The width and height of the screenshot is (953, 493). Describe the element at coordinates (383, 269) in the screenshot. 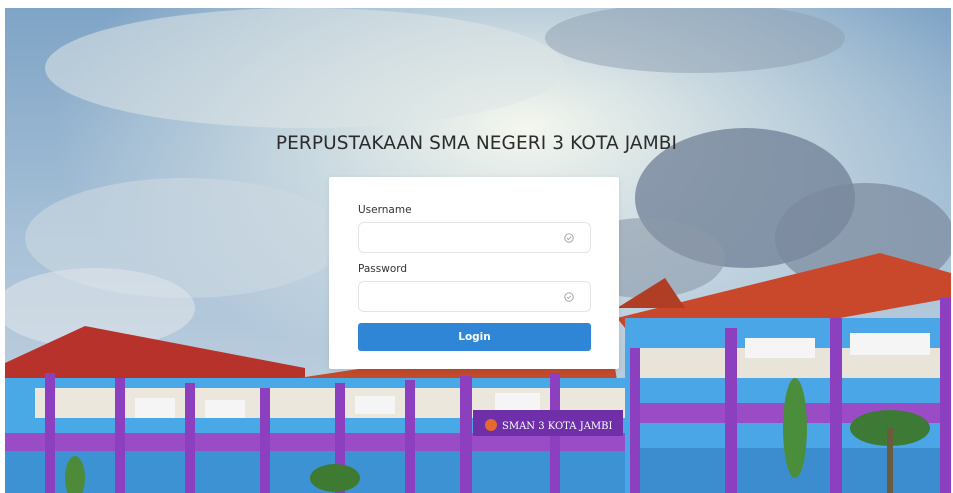

I see `password-label: Password` at that location.